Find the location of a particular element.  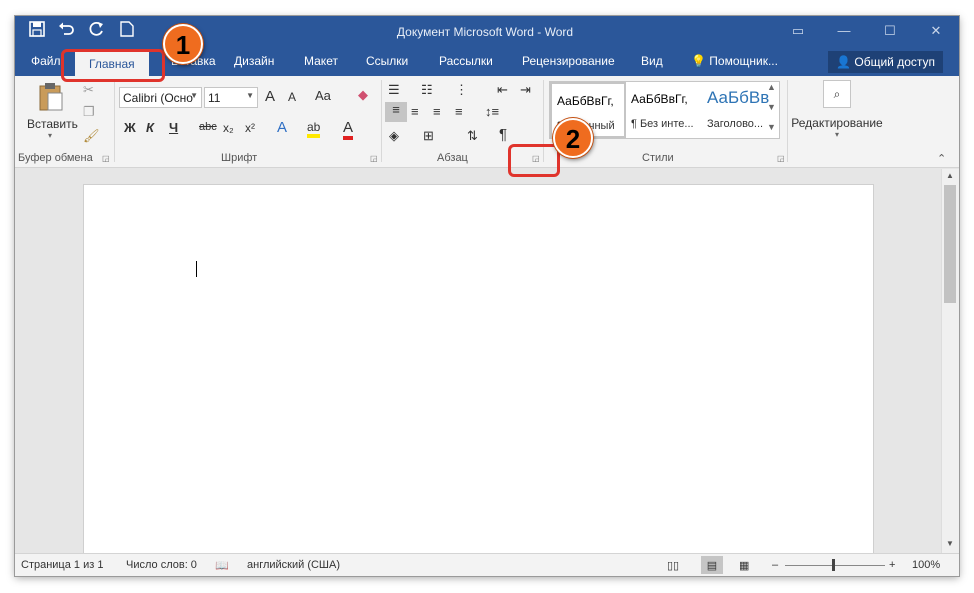

shading-icon: ◈ is located at coordinates (394, 136).